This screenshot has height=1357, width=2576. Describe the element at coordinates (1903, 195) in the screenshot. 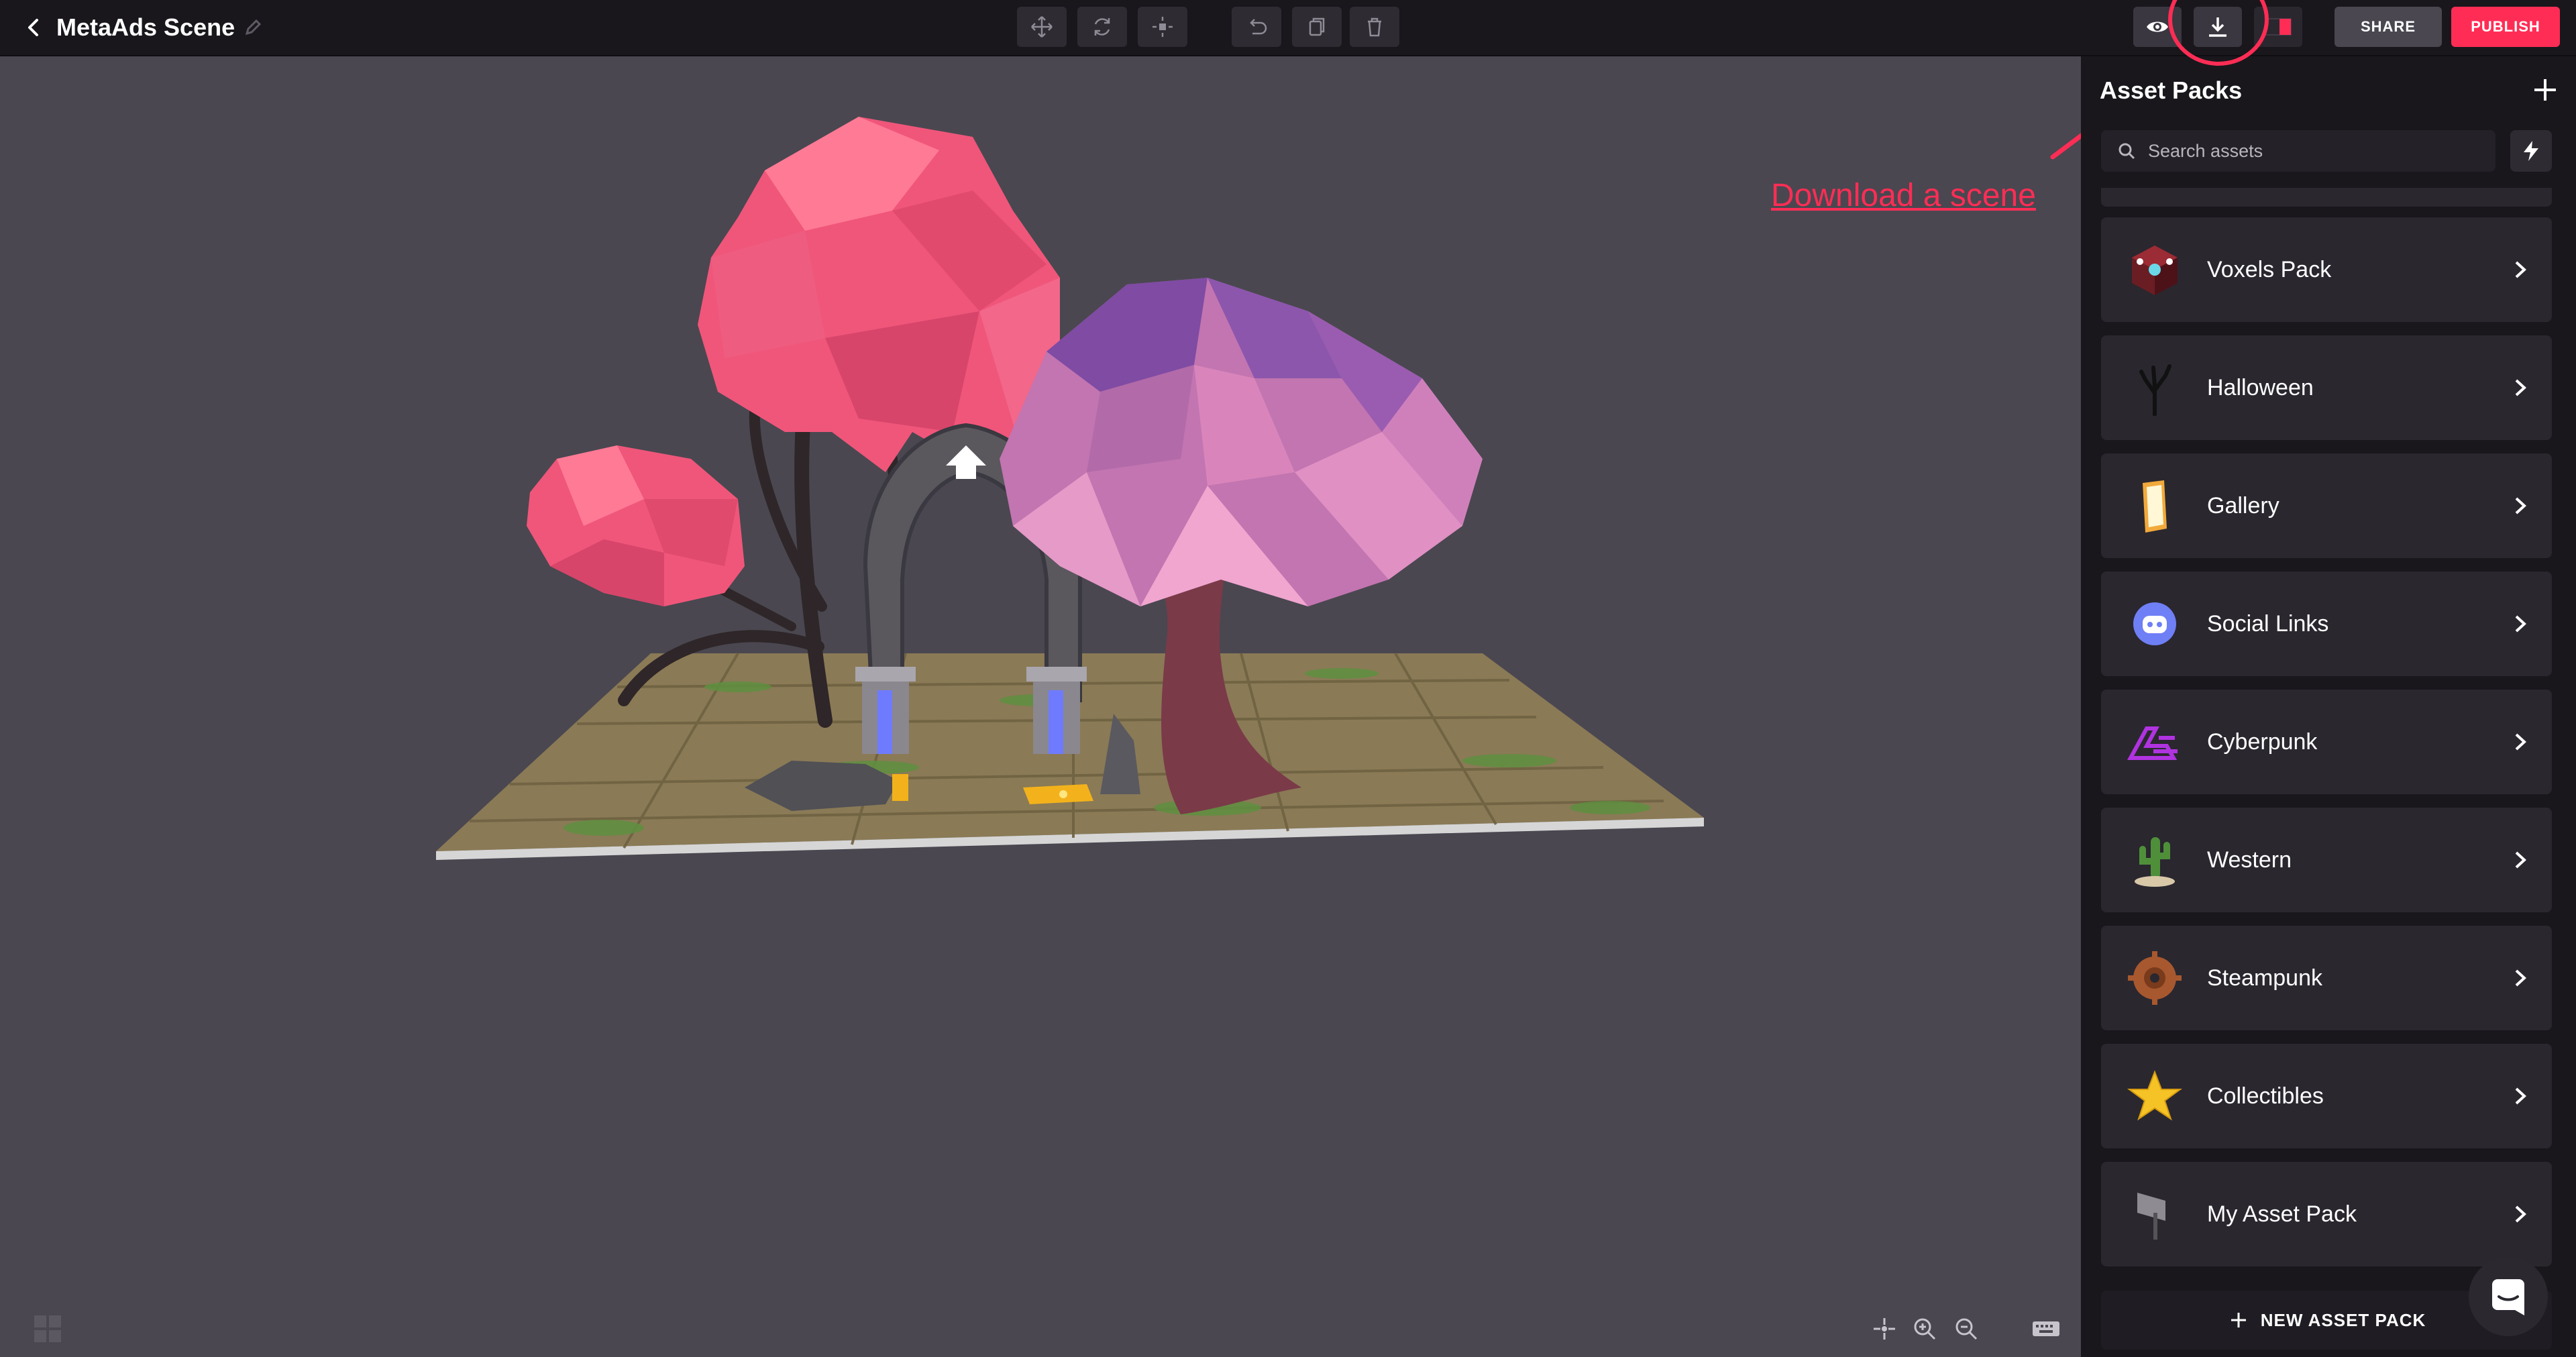

I see `download-annotation: Download a scene` at that location.